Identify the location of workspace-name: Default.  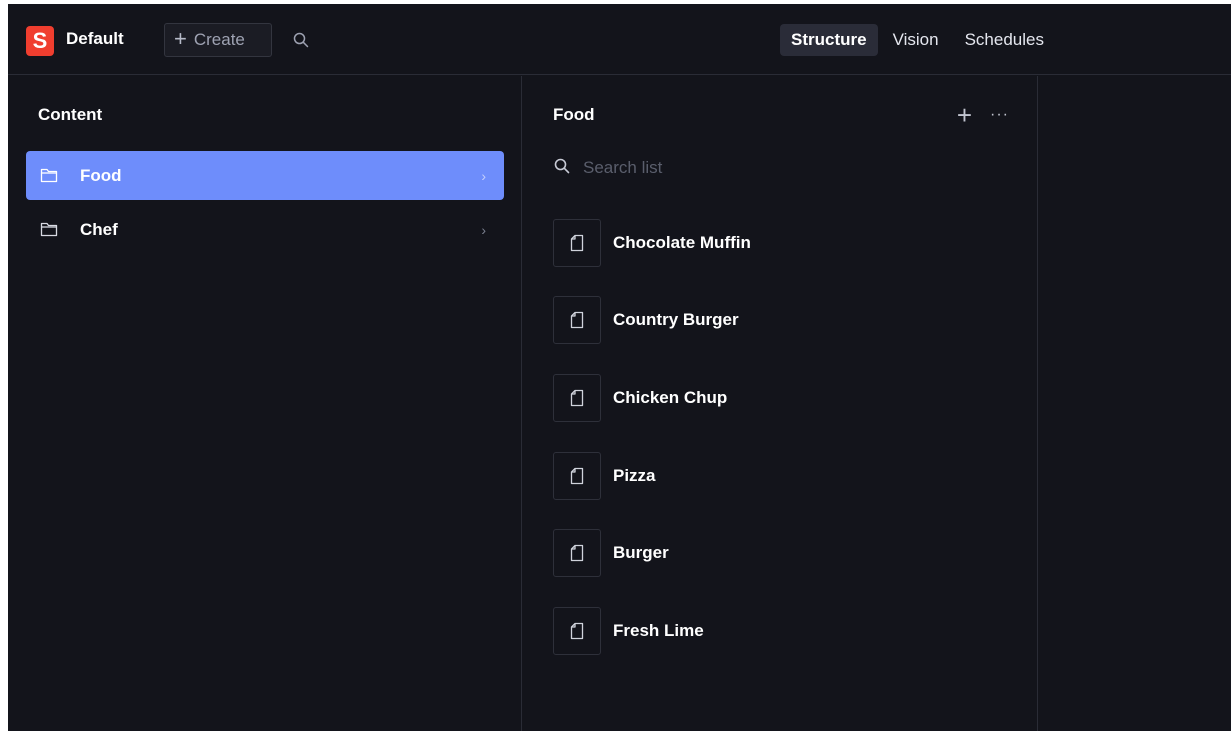
(95, 39).